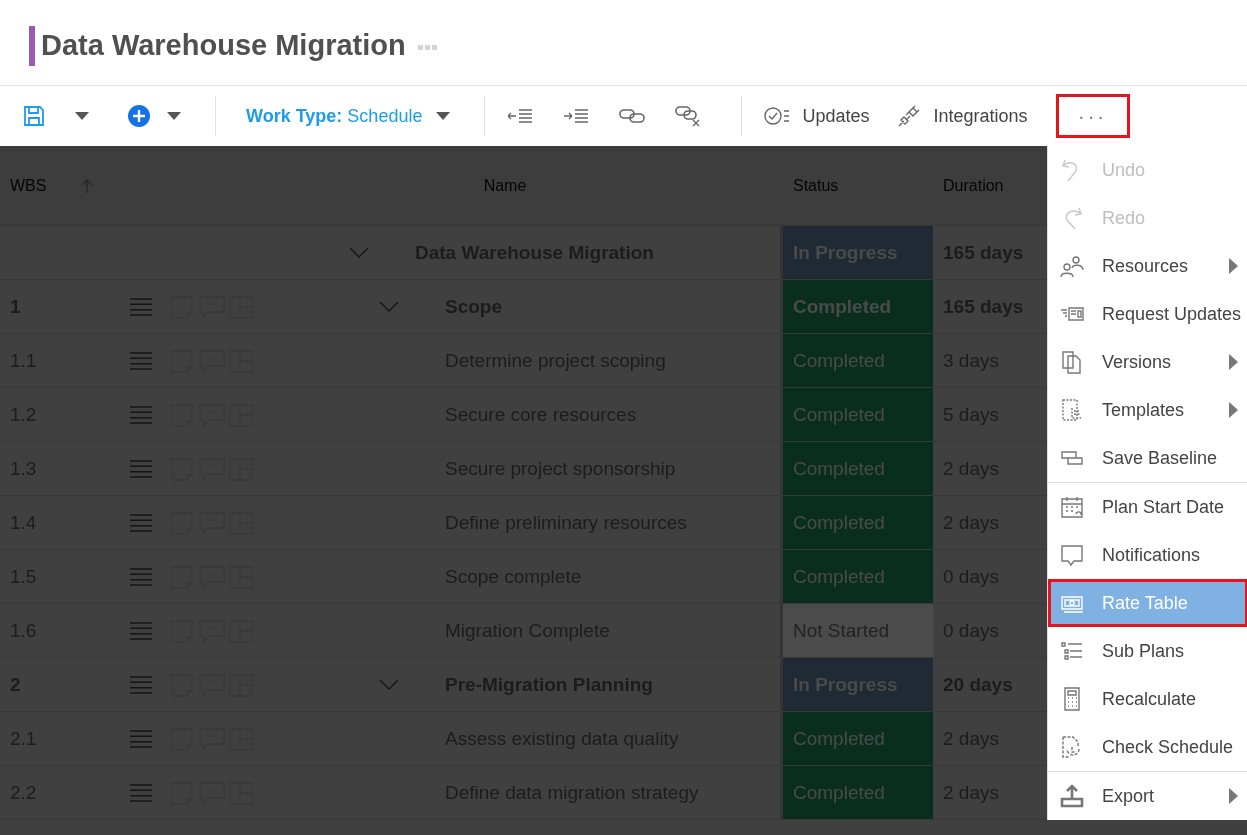 This screenshot has width=1247, height=835. What do you see at coordinates (777, 116) in the screenshot?
I see `check-list-icon` at bounding box center [777, 116].